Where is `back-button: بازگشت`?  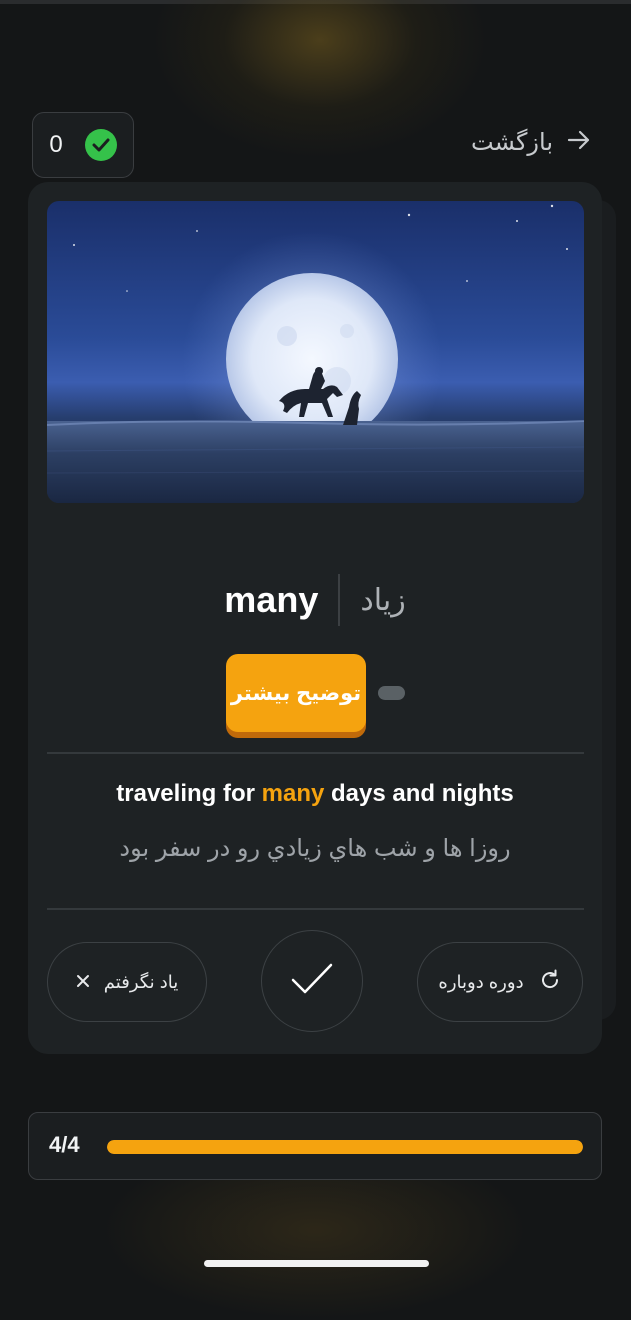 back-button: بازگشت is located at coordinates (531, 142).